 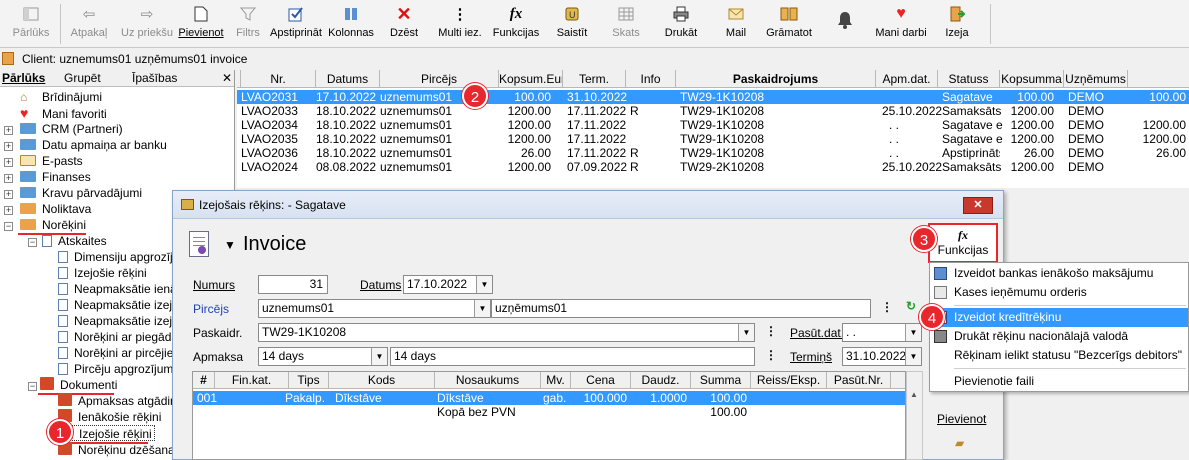 I want to click on multi-select-button: ⋮ Multi iez., so click(x=460, y=24).